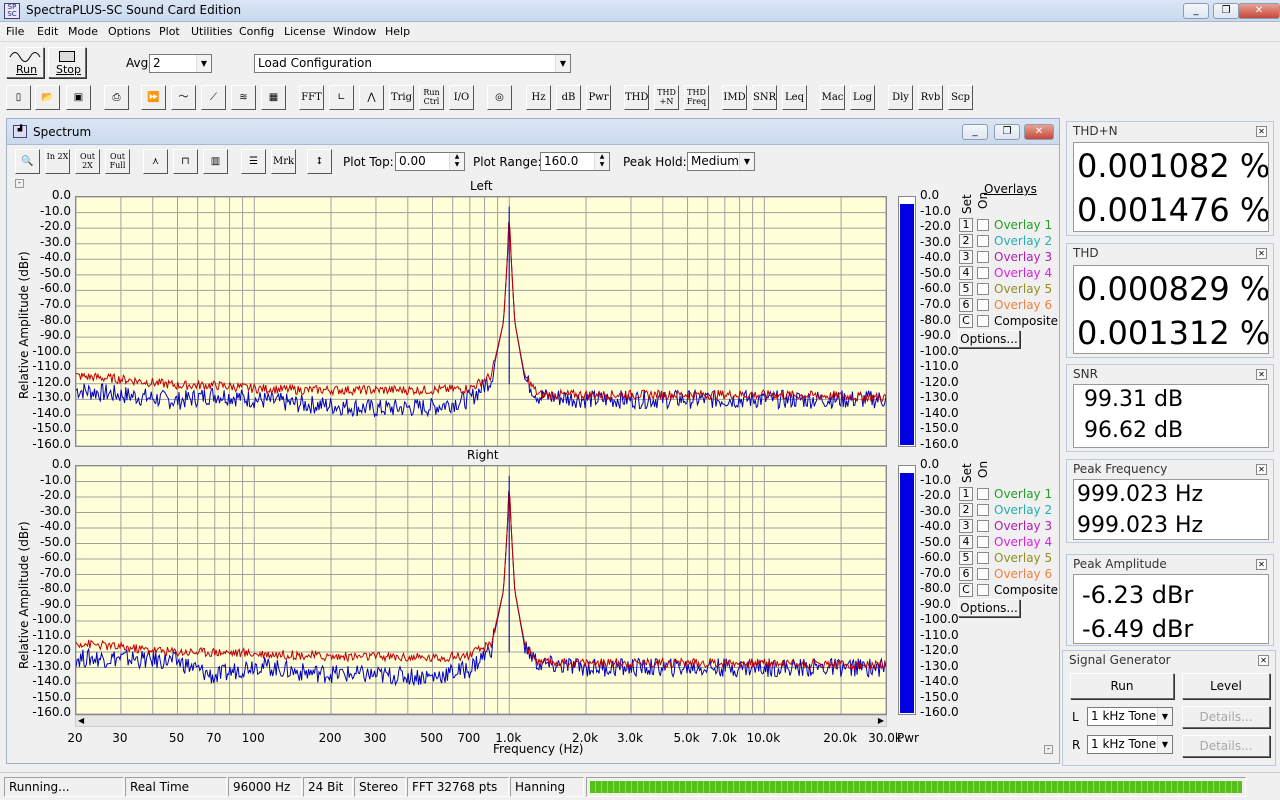  What do you see at coordinates (481, 721) in the screenshot?
I see `horizontal-scrollbar: ◀ ▶` at bounding box center [481, 721].